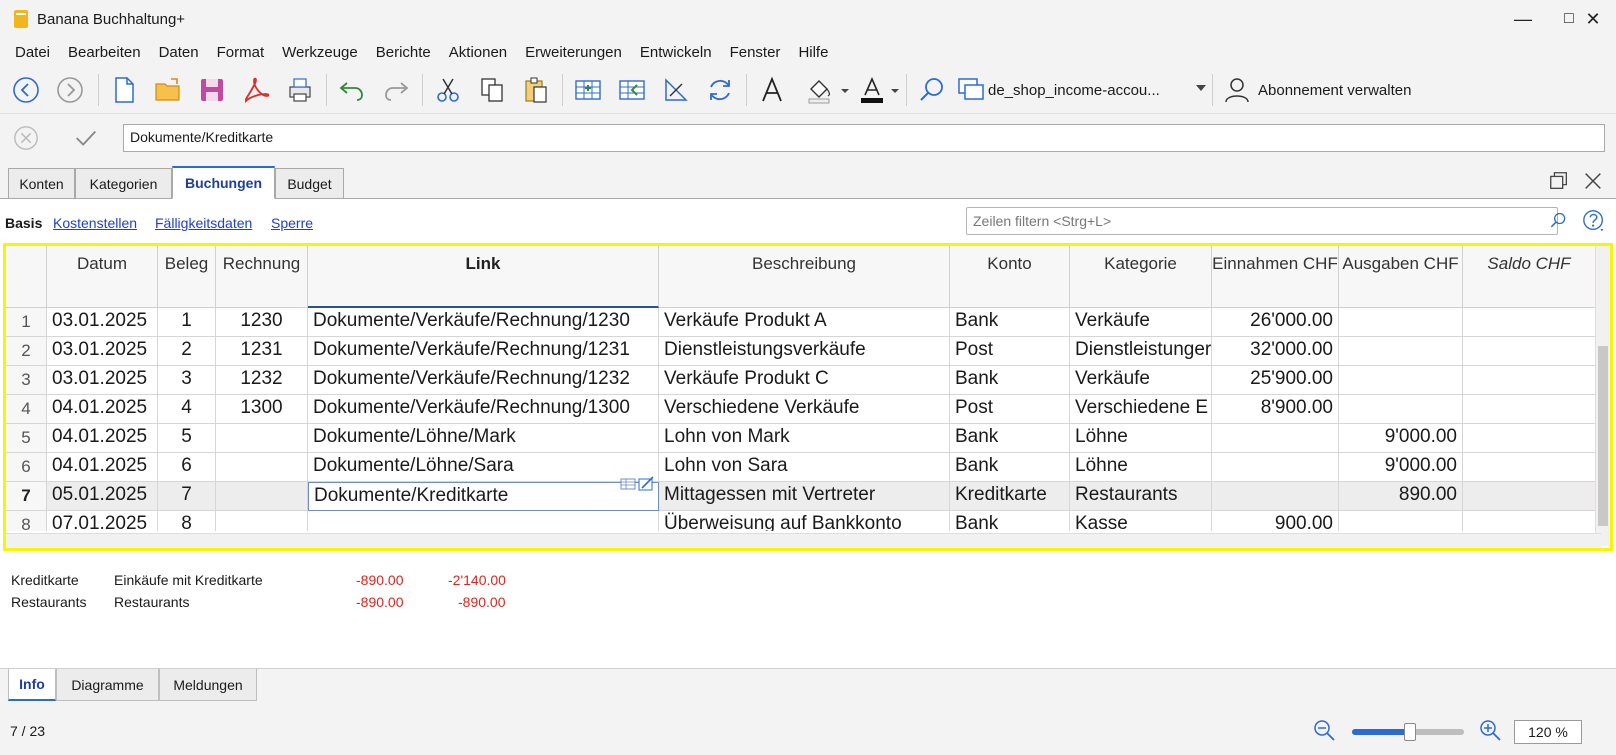 This screenshot has width=1616, height=755. What do you see at coordinates (676, 52) in the screenshot?
I see `menu-entwickeln: Entwickeln` at bounding box center [676, 52].